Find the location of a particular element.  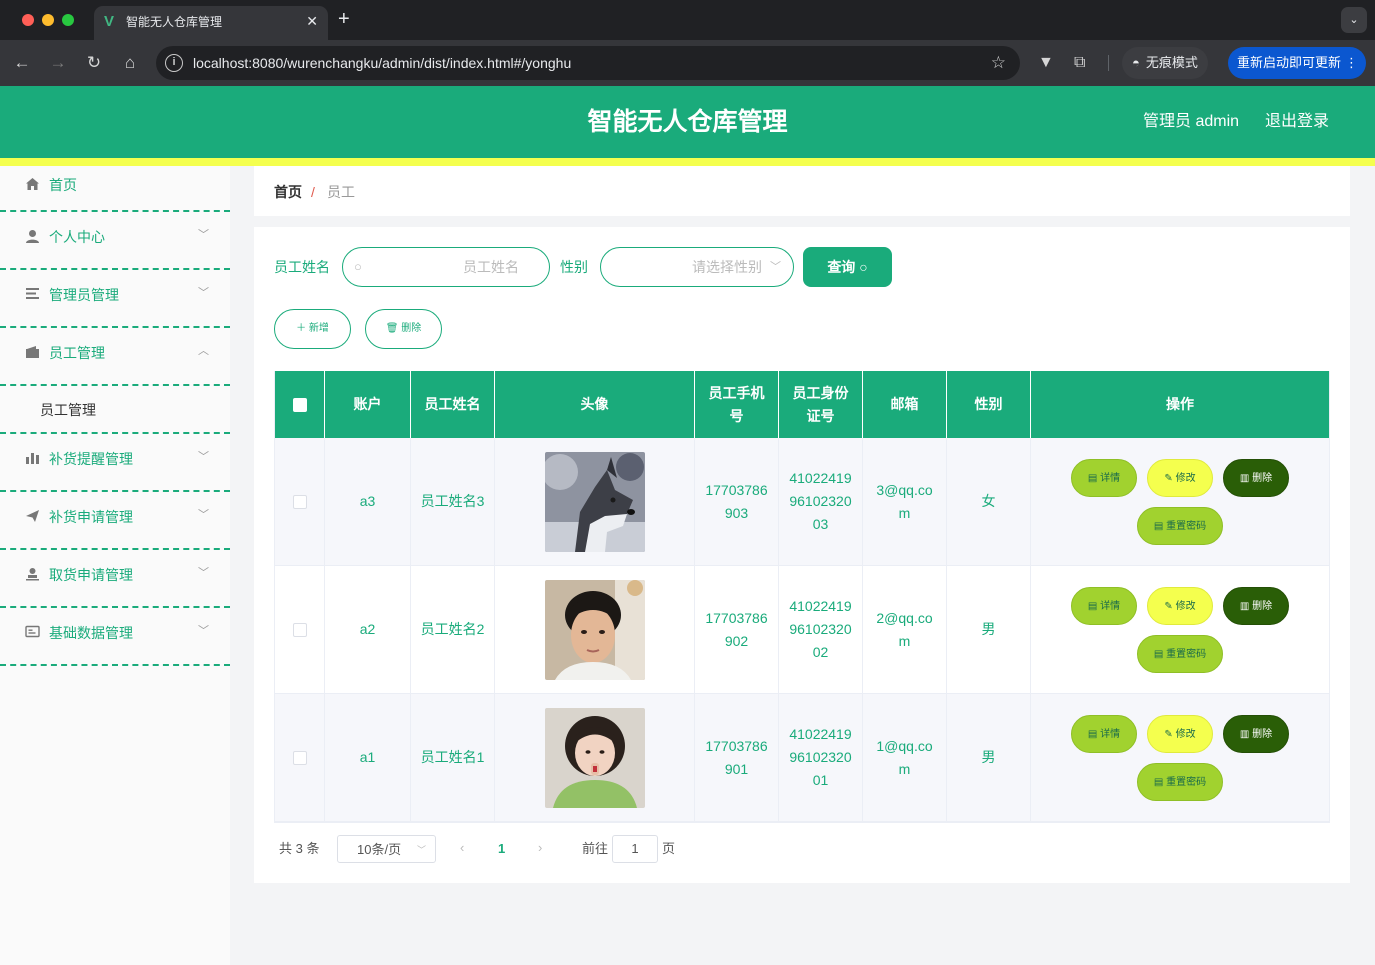

batch-delete-button: 🗑︎ 删除 is located at coordinates (403, 329).